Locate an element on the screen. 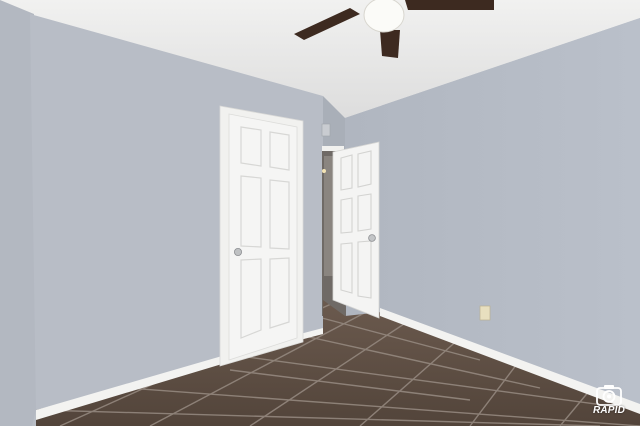 The height and width of the screenshot is (426, 640). camera-icon is located at coordinates (609, 395).